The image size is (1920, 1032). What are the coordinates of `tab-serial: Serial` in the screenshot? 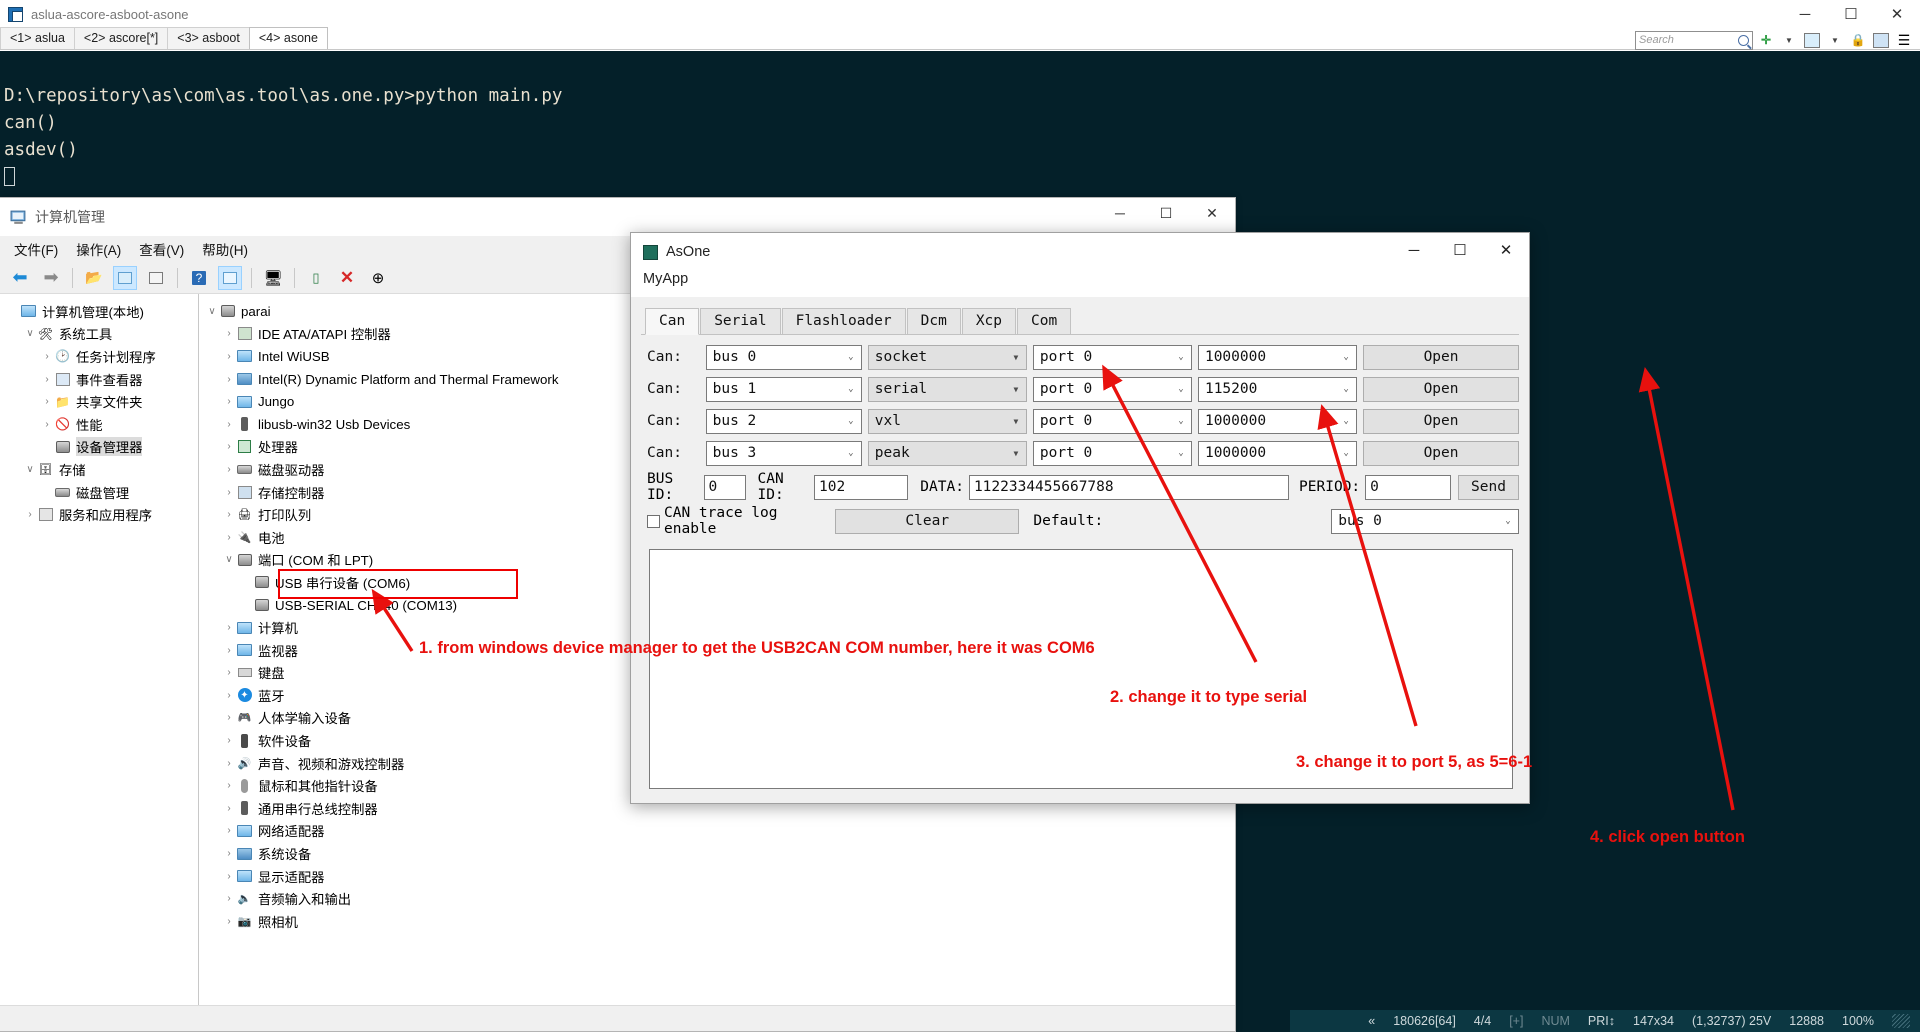 It's located at (740, 321).